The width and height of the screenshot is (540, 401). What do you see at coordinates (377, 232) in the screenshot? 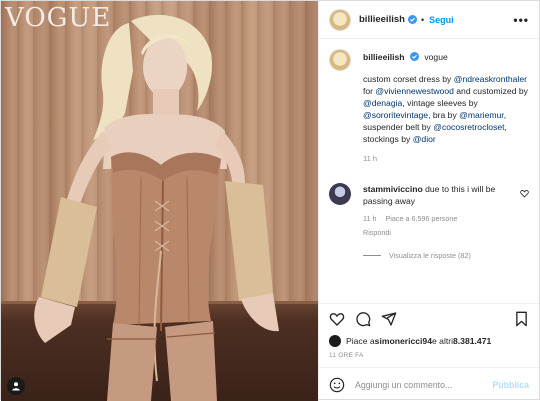
I see `reply-button: Rispondi` at bounding box center [377, 232].